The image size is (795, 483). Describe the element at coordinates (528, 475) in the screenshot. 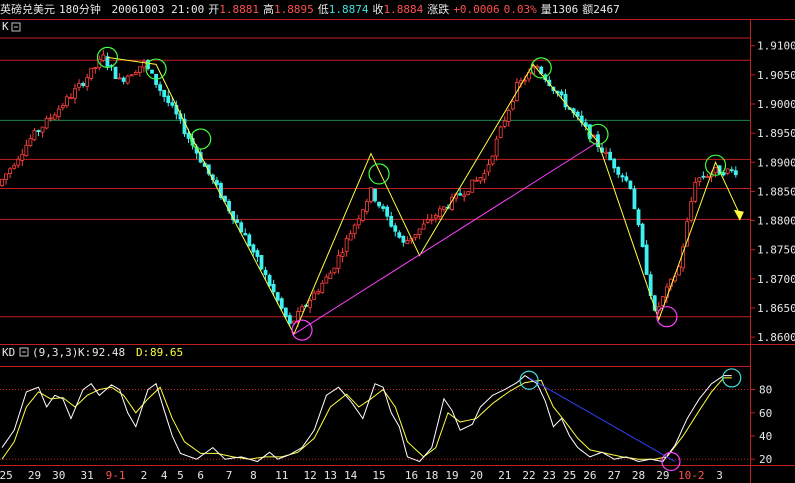

I see `date-tick-label: 22` at that location.